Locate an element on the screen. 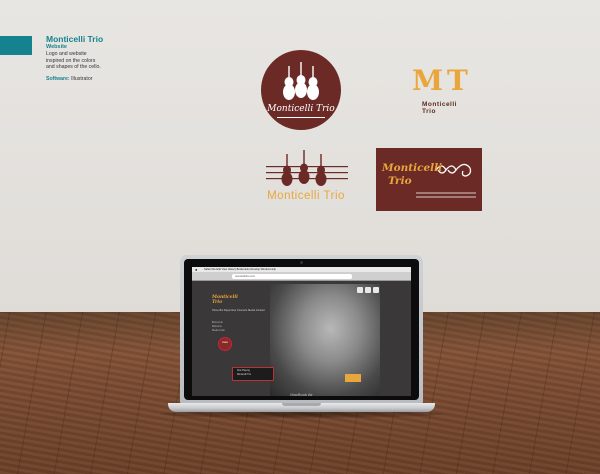 This screenshot has width=600, height=474. caption-software: Software: Illustrator is located at coordinates (86, 79).